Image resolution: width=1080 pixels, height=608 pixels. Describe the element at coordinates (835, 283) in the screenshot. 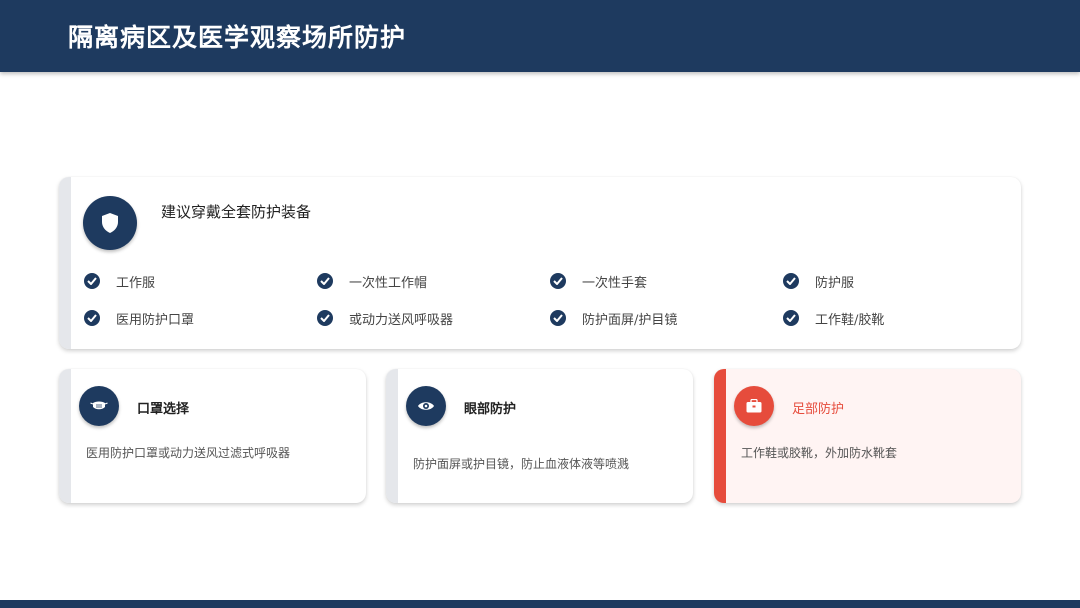

I see `item-label: 防护服` at that location.